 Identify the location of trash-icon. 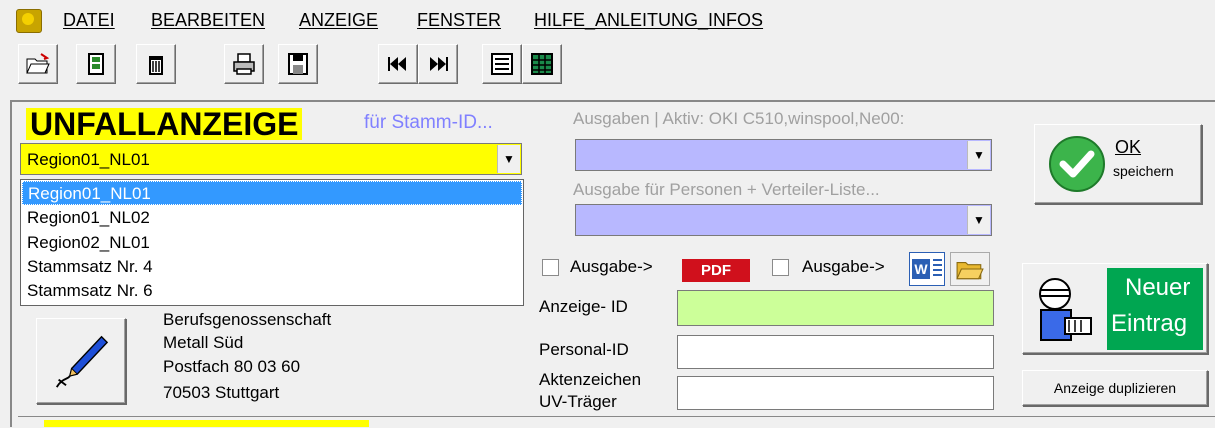
(156, 65).